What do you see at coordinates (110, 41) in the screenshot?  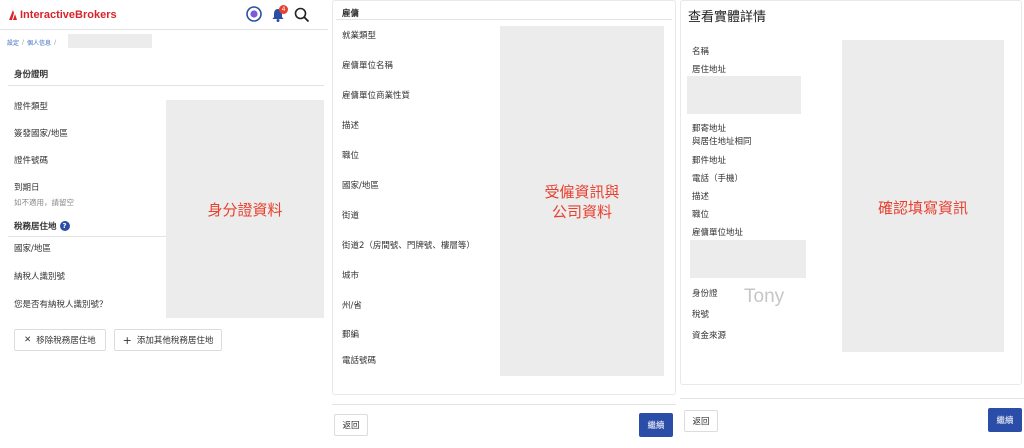 I see `redacted-breadcrumb` at bounding box center [110, 41].